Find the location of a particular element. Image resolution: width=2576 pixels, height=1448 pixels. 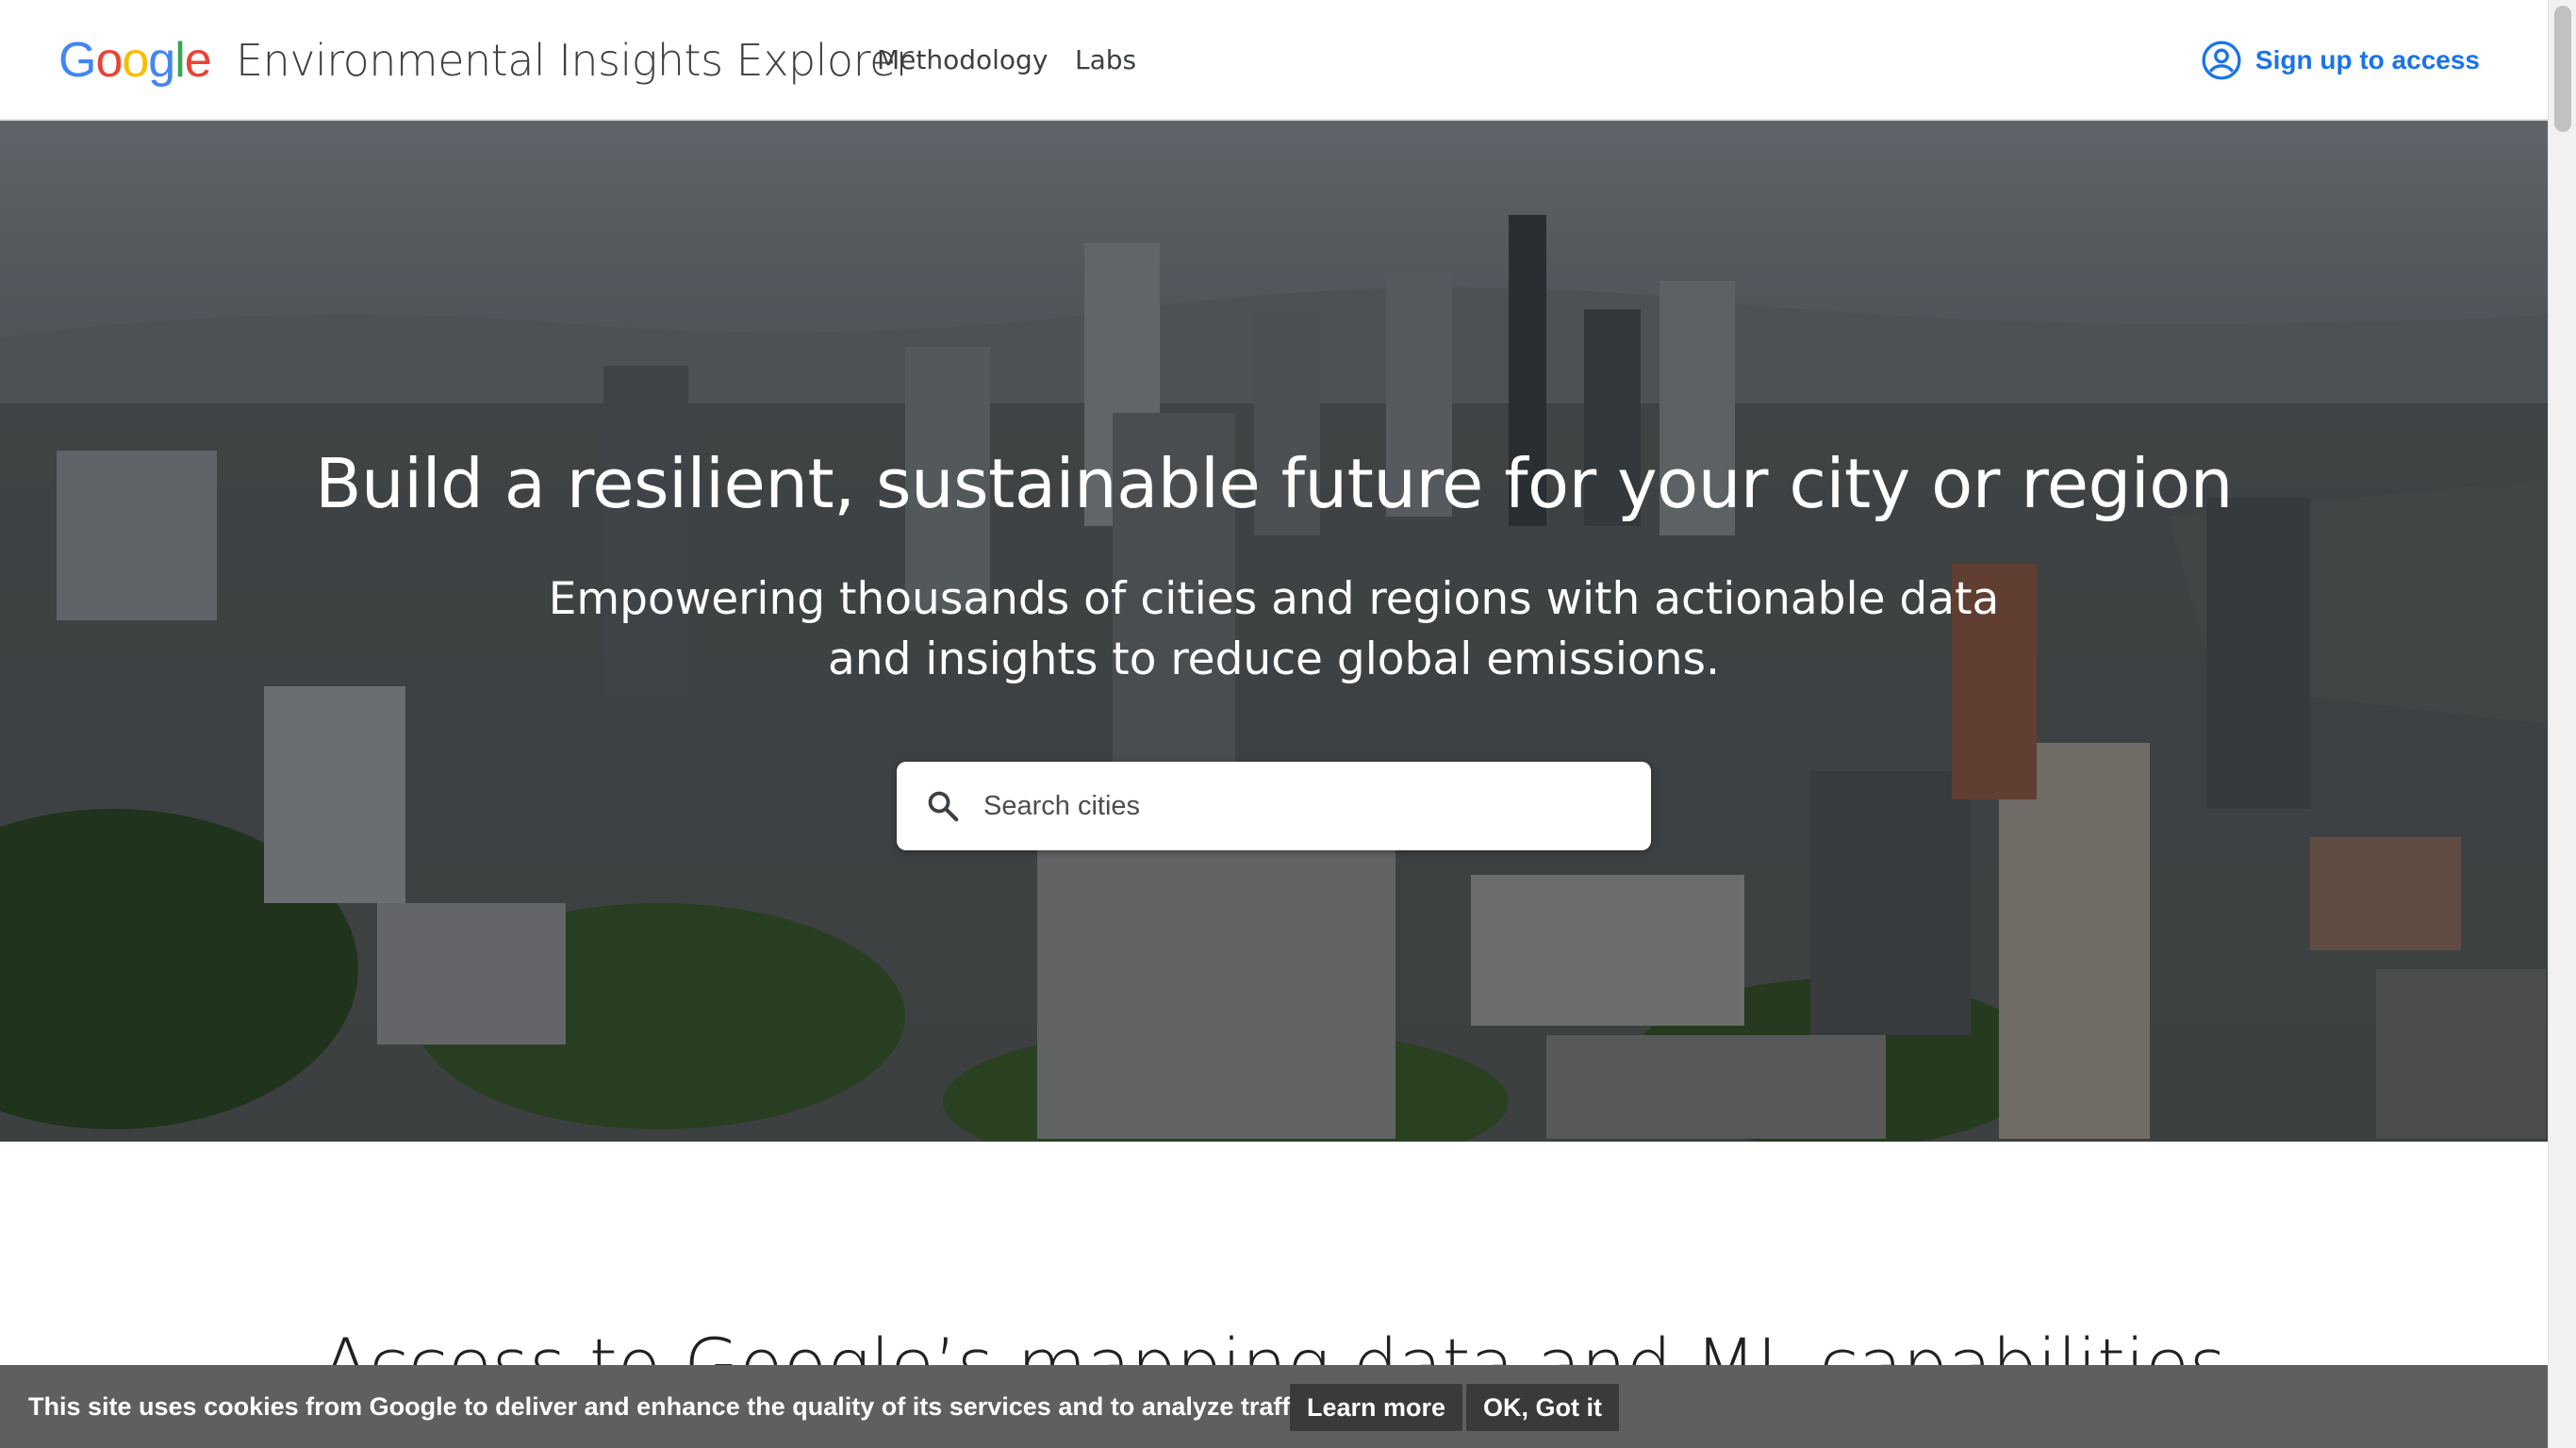

logo-letter: e is located at coordinates (198, 60).